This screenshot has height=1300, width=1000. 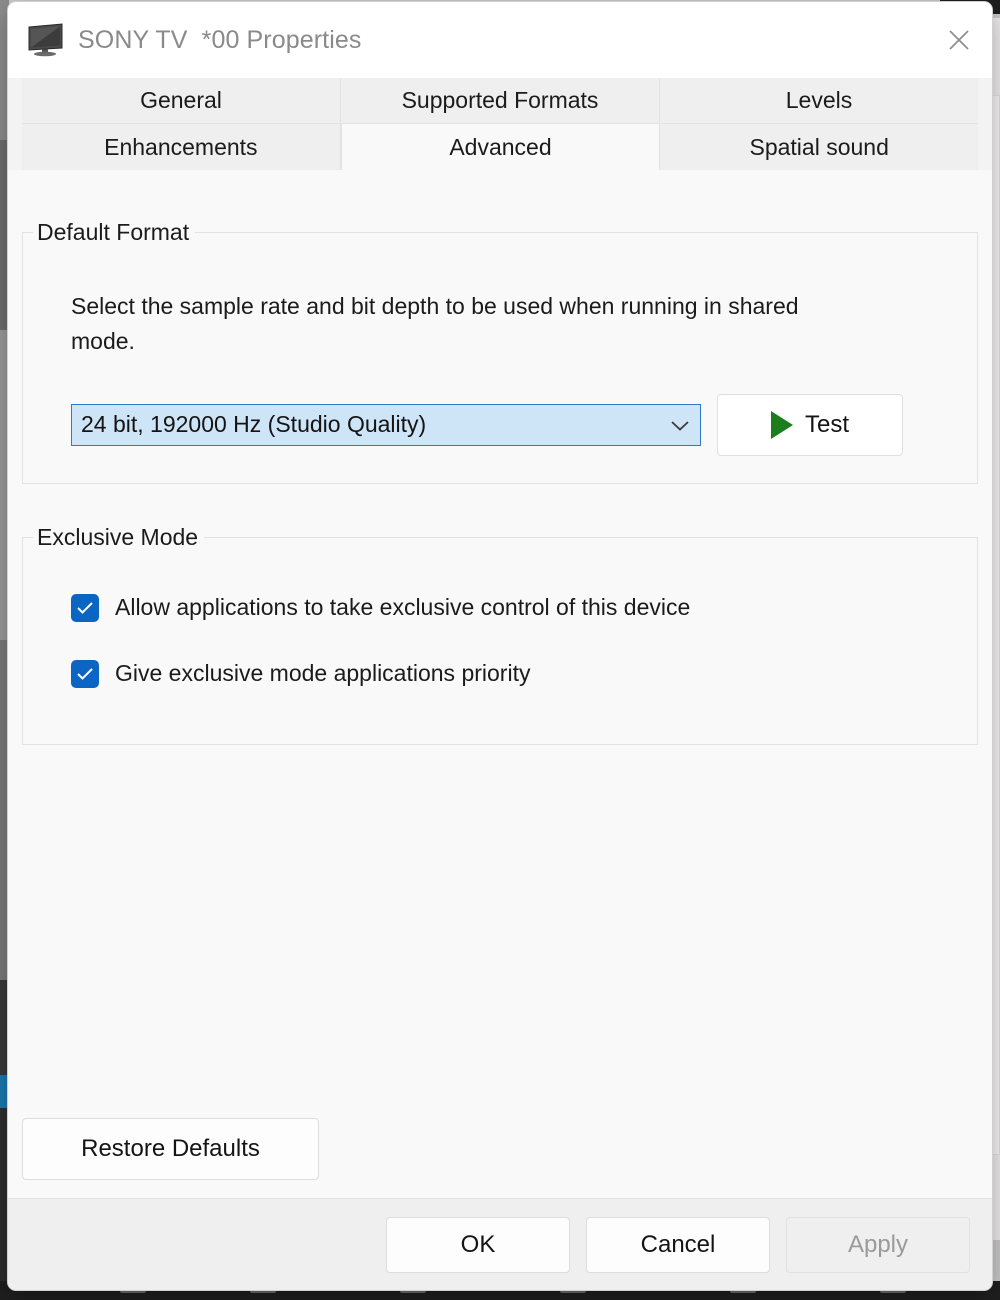 I want to click on test-button: Test, so click(x=810, y=424).